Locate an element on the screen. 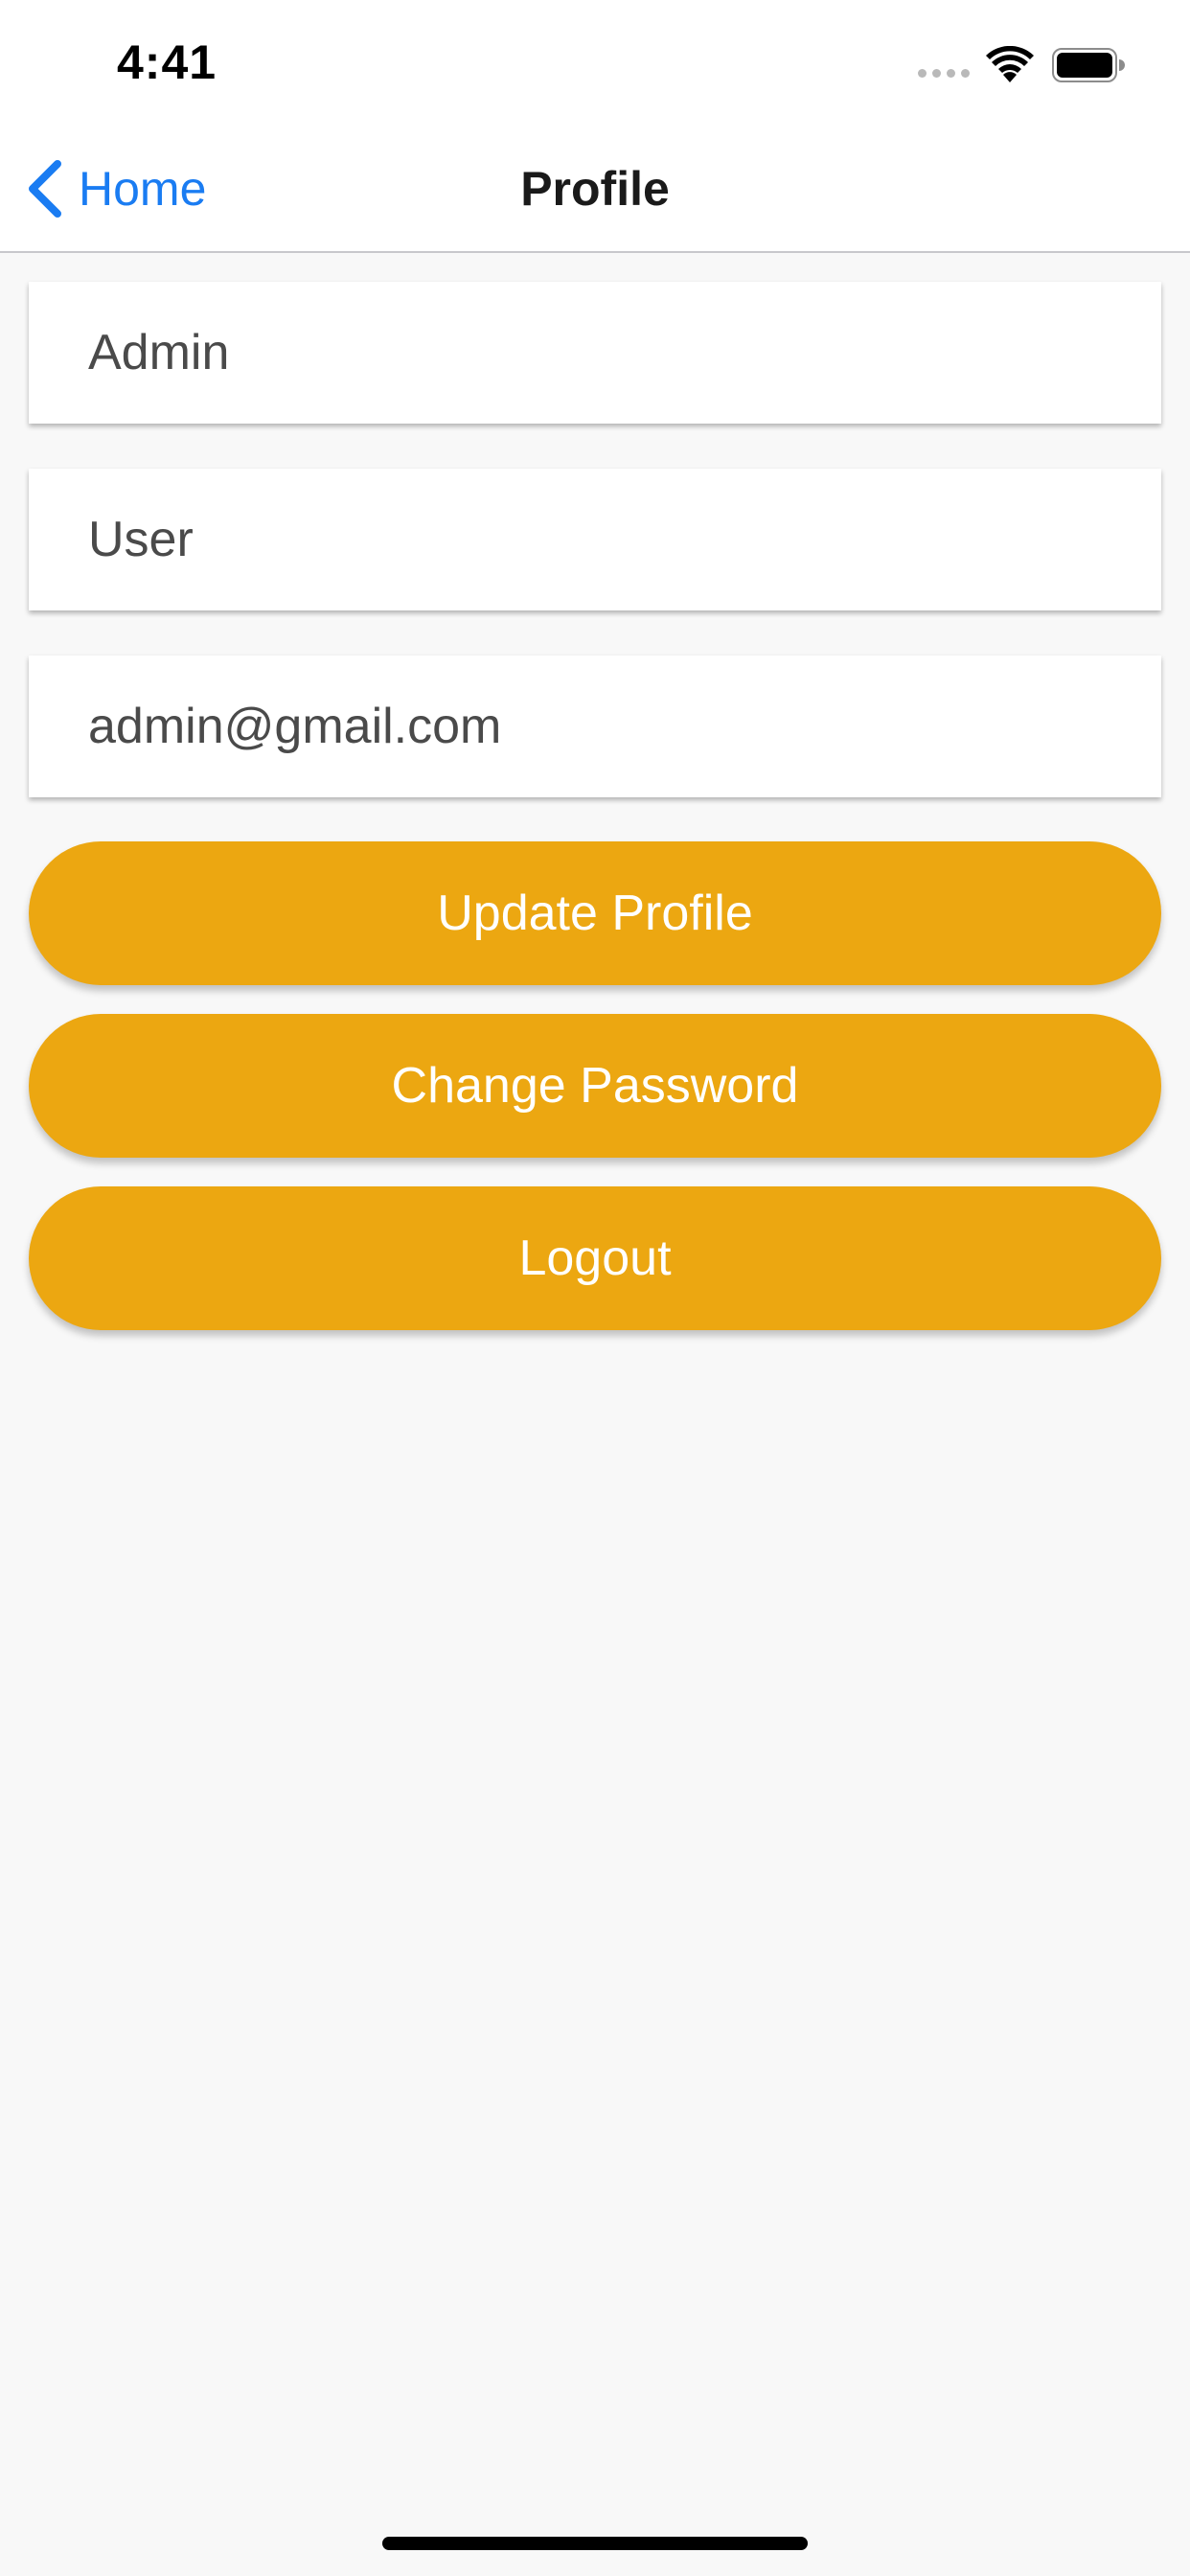  navigation-bar: Home Profile is located at coordinates (595, 189).